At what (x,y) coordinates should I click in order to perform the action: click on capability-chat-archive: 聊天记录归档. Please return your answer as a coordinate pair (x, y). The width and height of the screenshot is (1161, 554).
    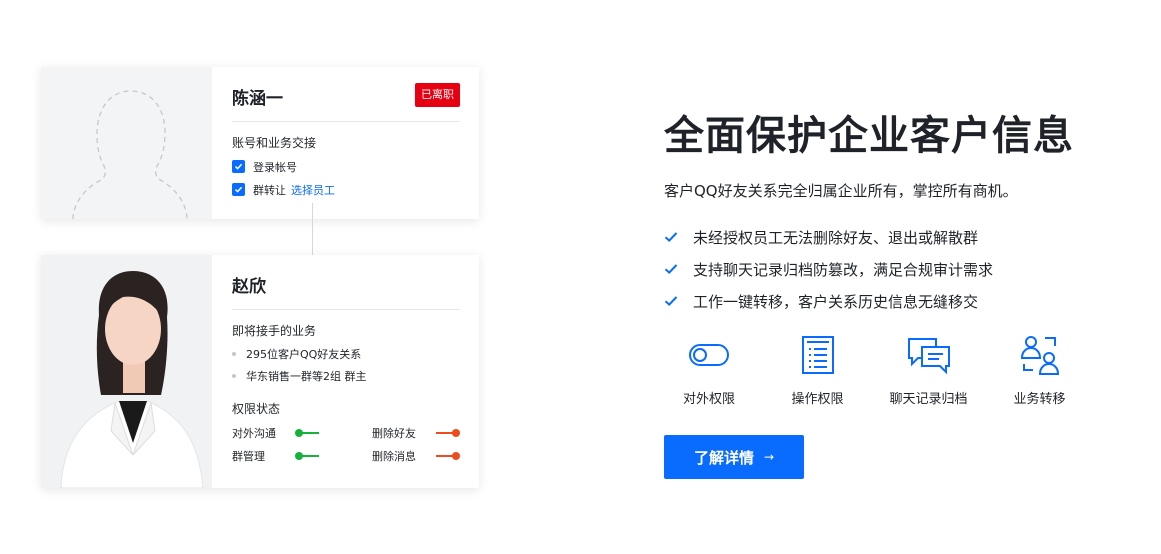
    Looking at the image, I should click on (928, 370).